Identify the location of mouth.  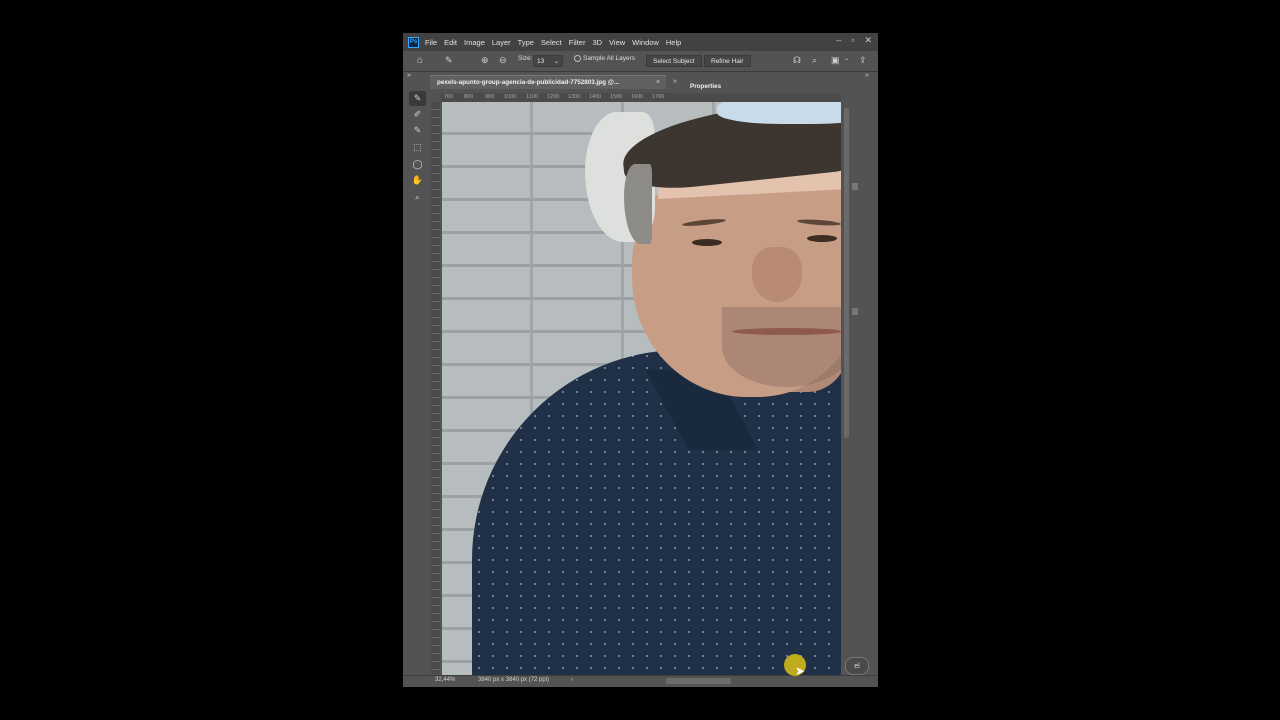
(786, 331).